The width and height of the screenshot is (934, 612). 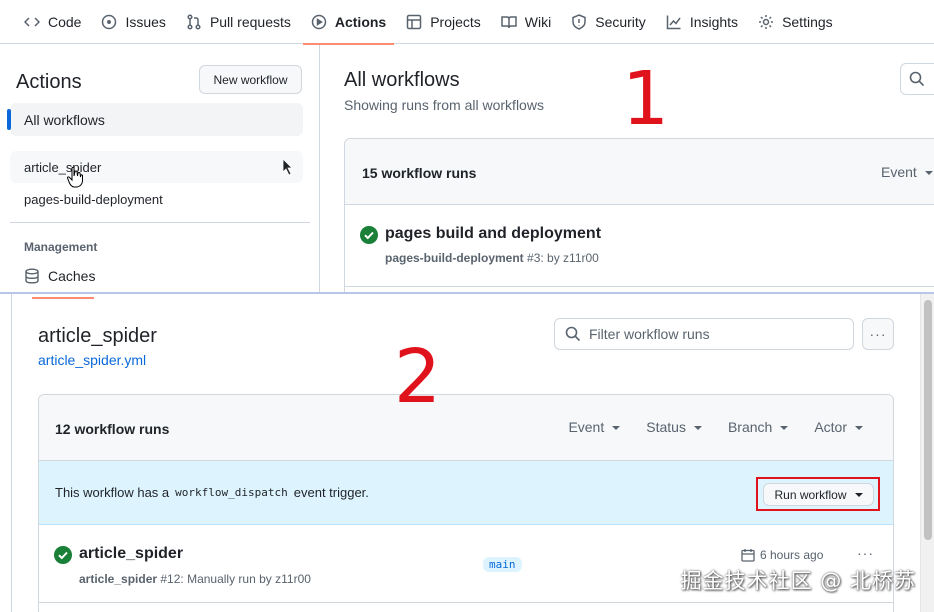 What do you see at coordinates (673, 22) in the screenshot?
I see `graph-icon` at bounding box center [673, 22].